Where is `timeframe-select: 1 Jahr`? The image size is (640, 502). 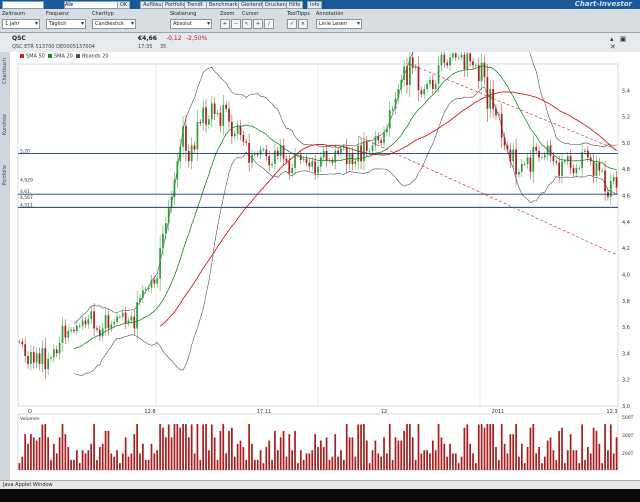
timeframe-select: 1 Jahr is located at coordinates (21, 24).